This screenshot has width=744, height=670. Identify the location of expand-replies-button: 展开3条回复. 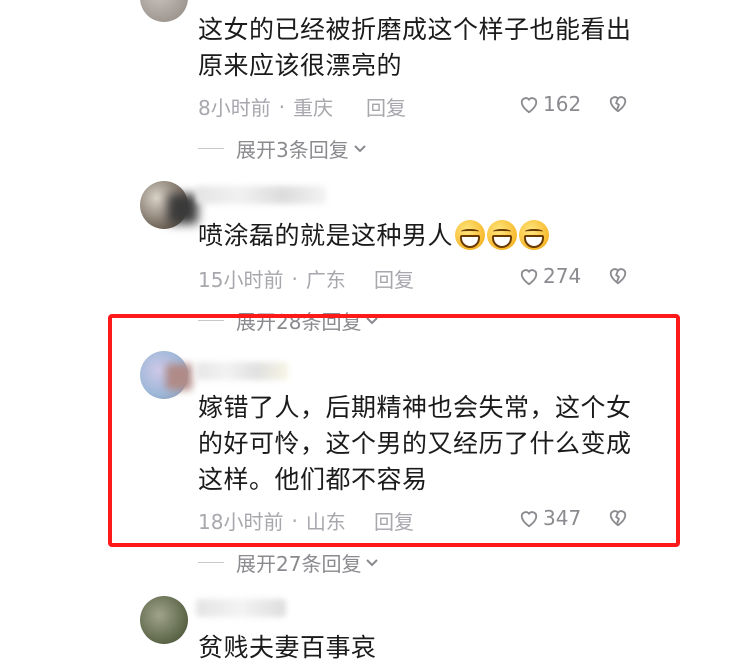
(282, 148).